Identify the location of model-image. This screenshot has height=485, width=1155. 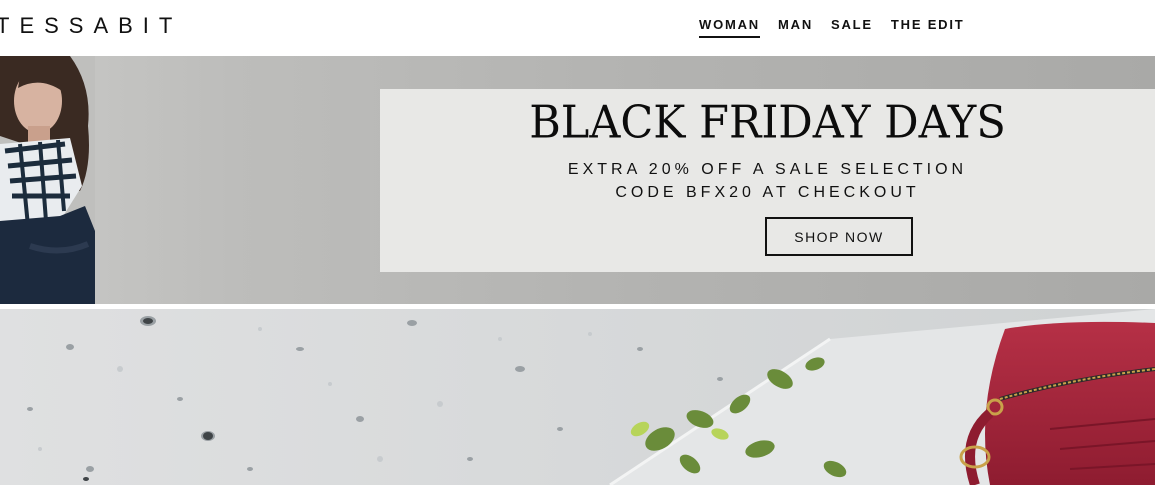
(47, 180).